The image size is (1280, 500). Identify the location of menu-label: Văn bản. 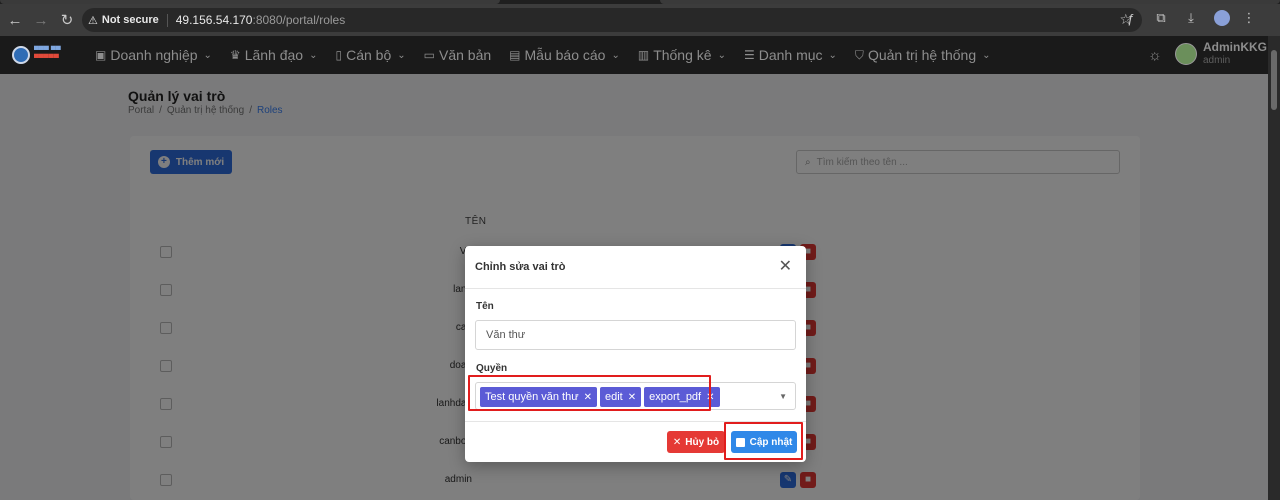
(465, 55).